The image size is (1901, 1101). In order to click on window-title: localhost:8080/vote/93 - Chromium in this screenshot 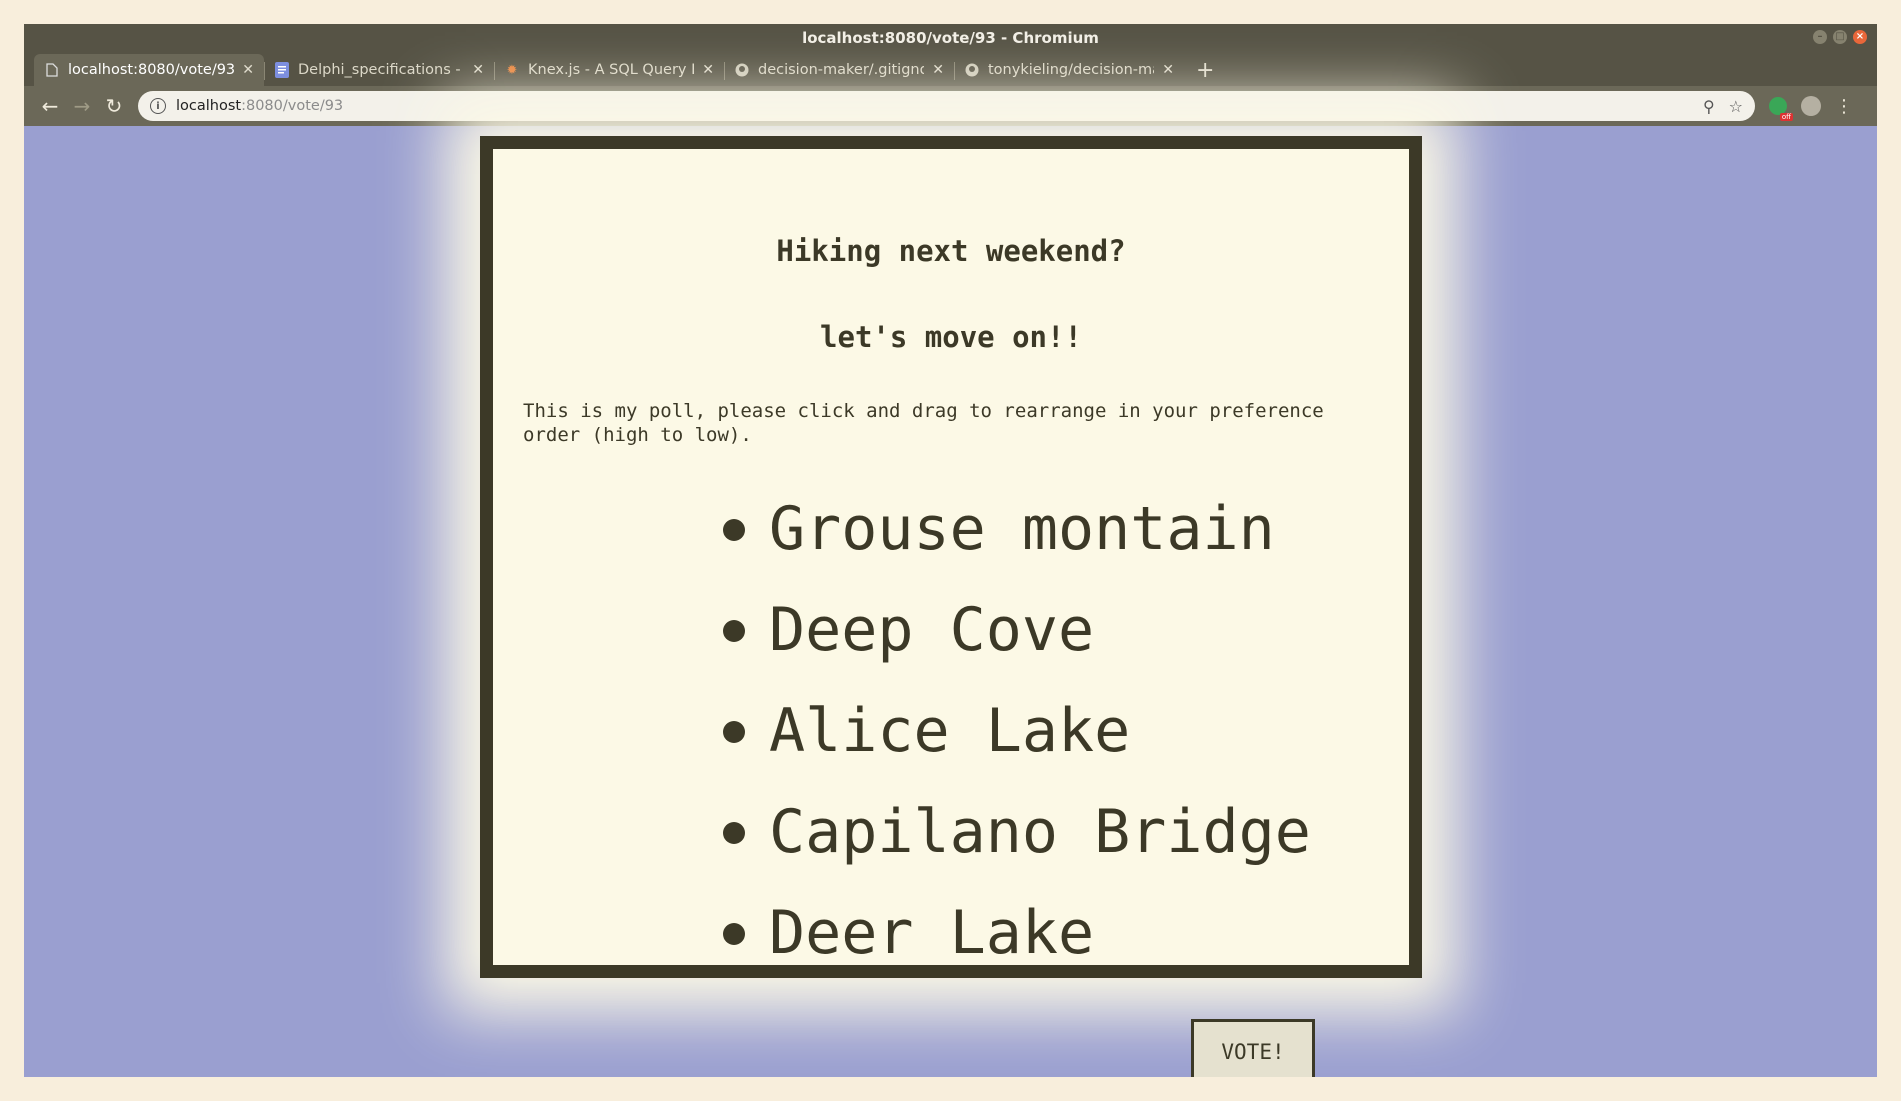, I will do `click(950, 38)`.